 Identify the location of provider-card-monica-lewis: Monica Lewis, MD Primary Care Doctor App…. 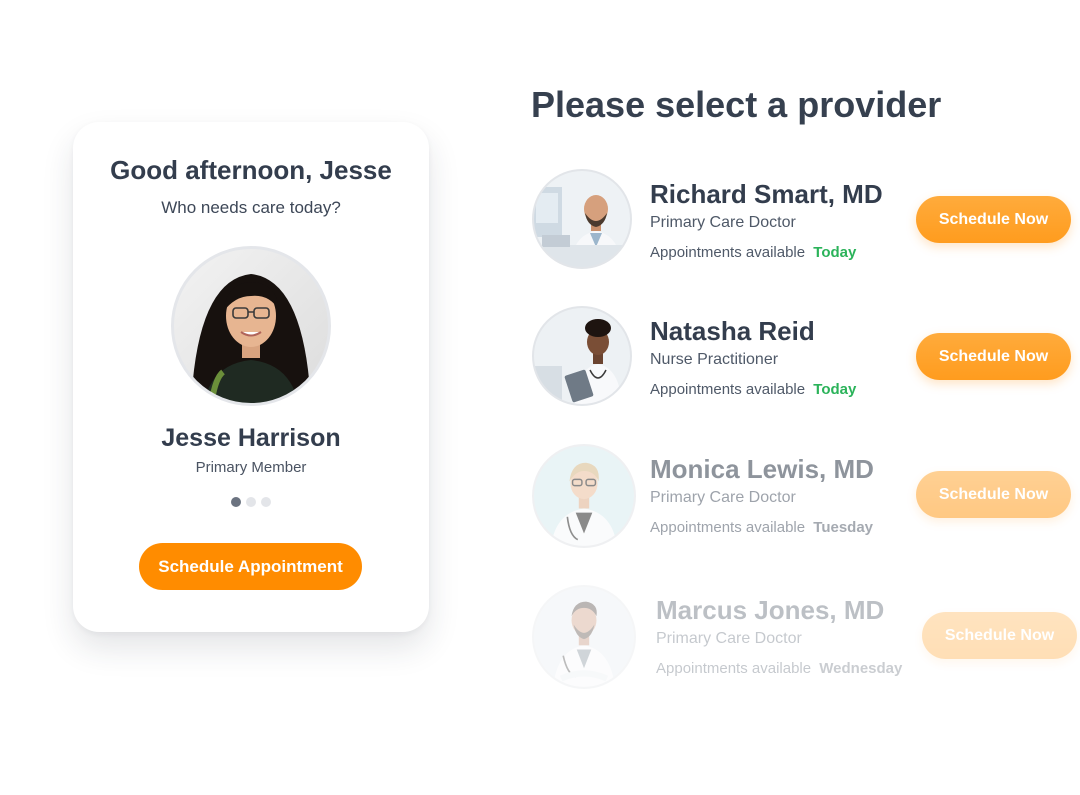
(806, 499).